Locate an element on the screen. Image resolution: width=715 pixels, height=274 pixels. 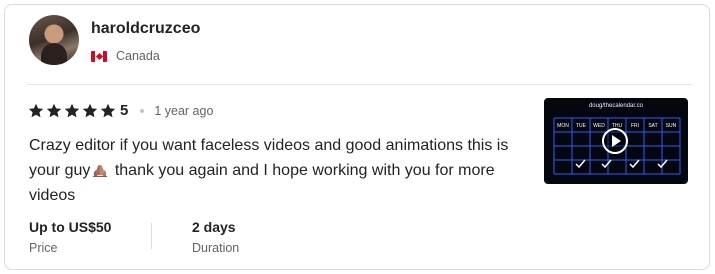
meta-divider is located at coordinates (151, 236).